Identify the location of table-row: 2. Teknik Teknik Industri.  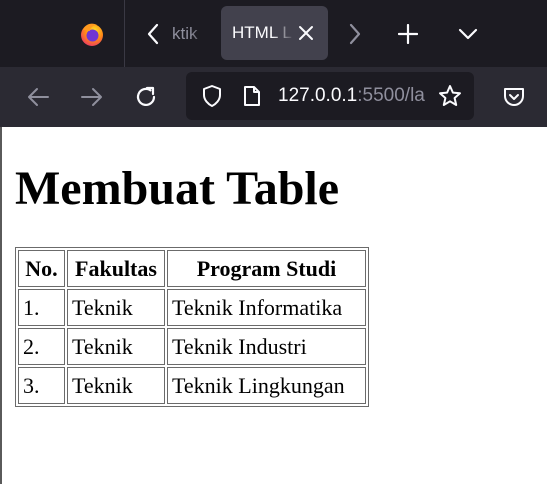
(192, 346).